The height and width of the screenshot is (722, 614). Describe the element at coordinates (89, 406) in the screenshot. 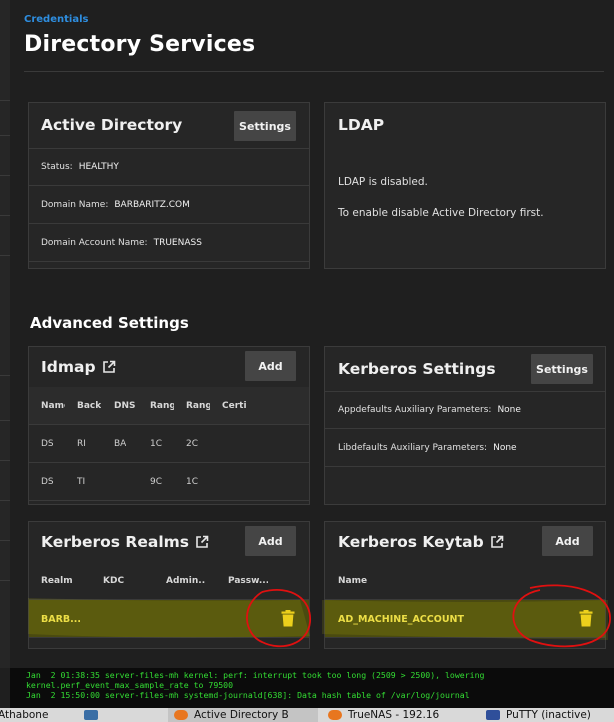

I see `column-header: Backe` at that location.